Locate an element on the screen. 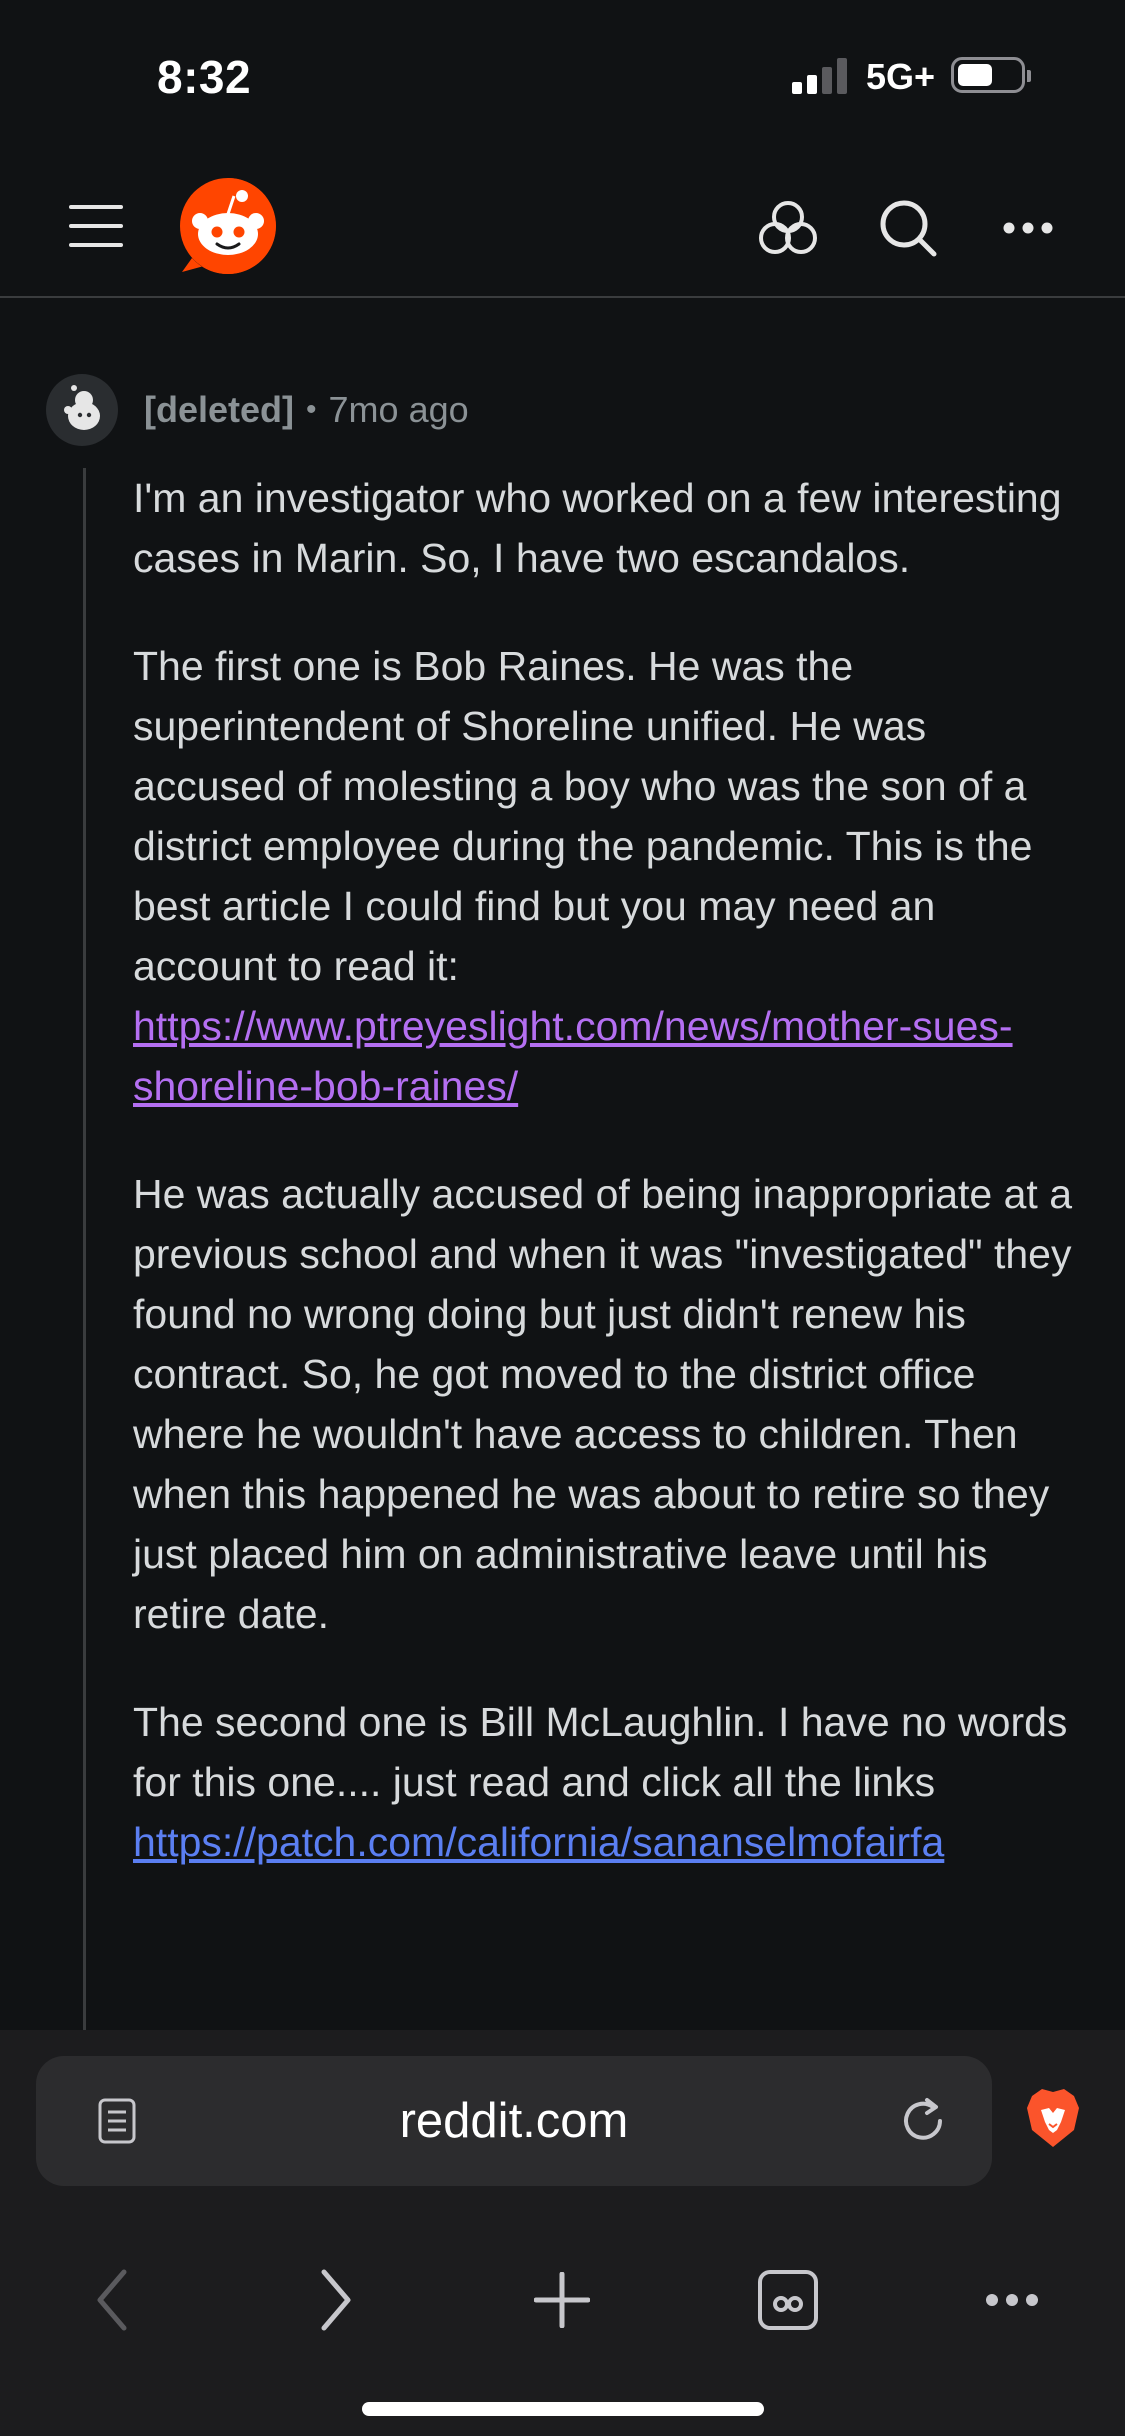 This screenshot has height=2436, width=1125. apps-icon is located at coordinates (788, 227).